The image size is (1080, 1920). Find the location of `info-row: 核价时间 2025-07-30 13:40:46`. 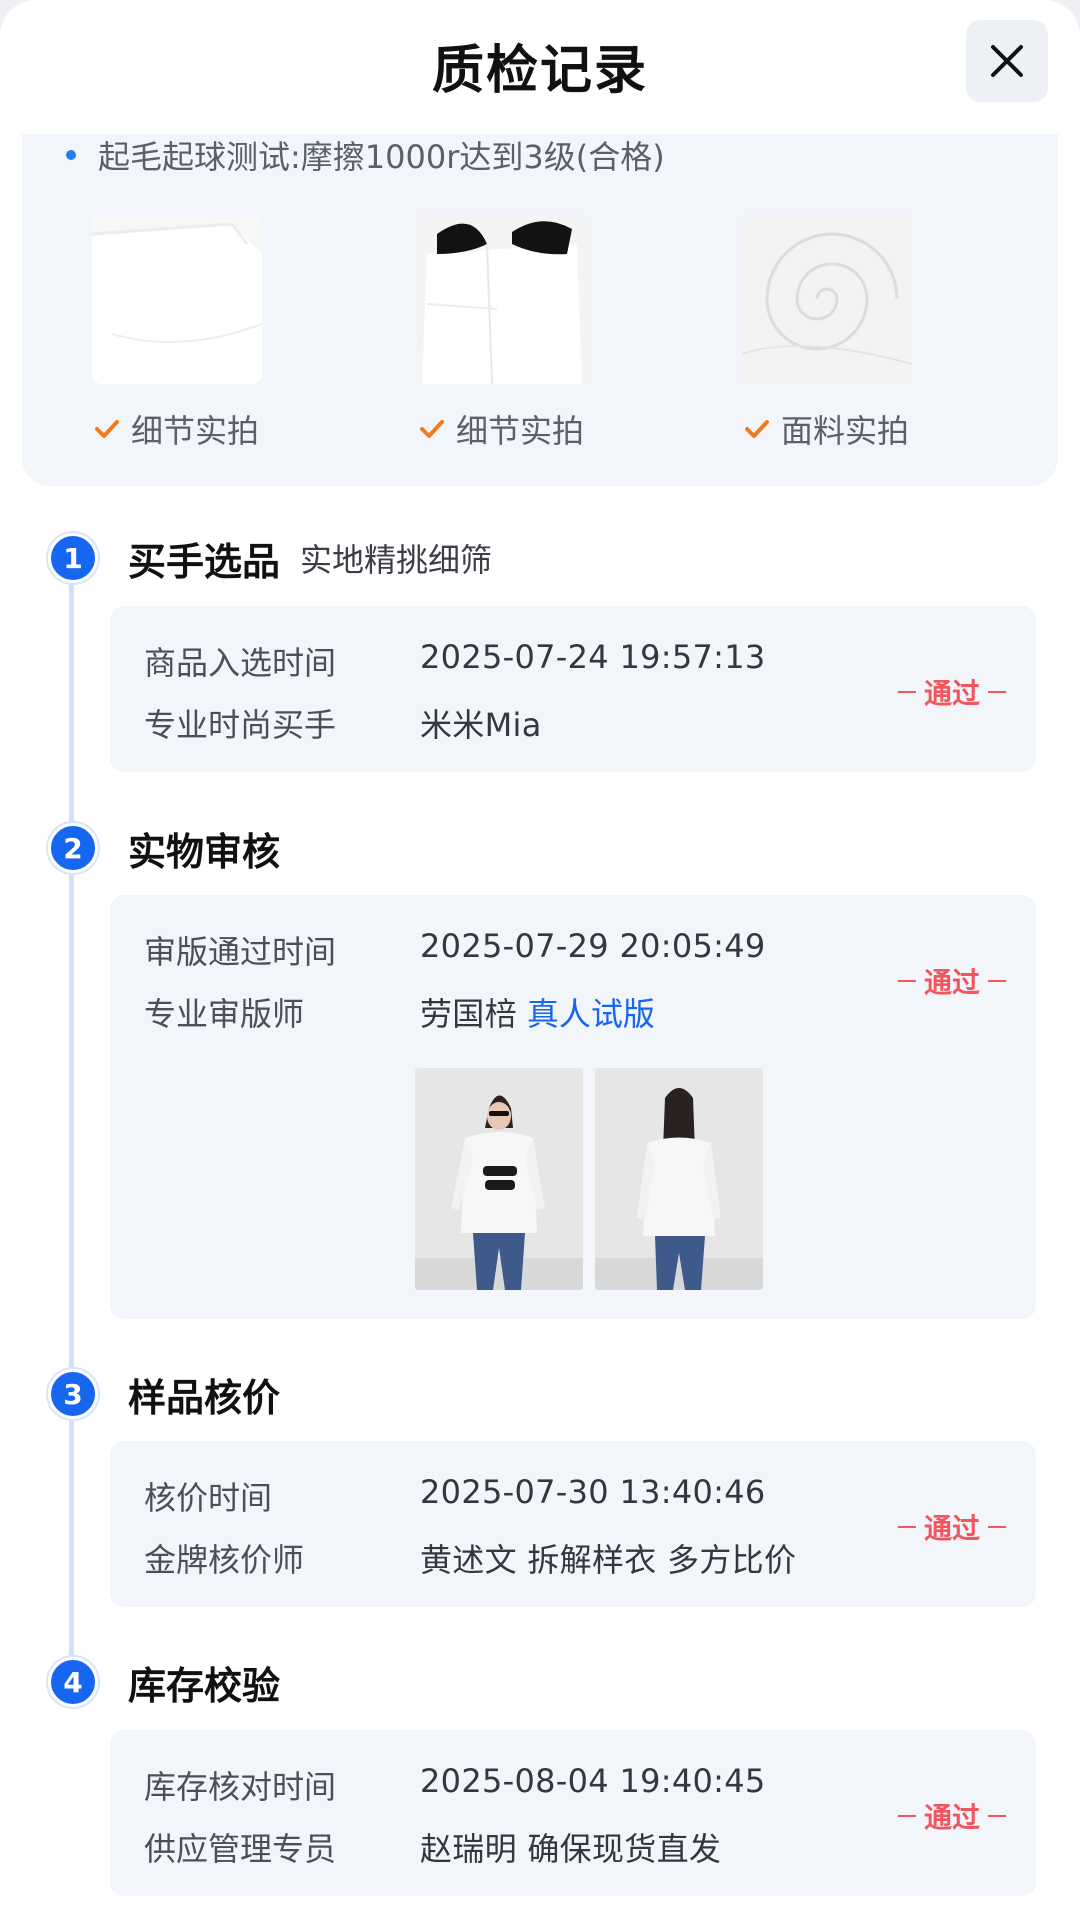

info-row: 核价时间 2025-07-30 13:40:46 is located at coordinates (455, 1495).